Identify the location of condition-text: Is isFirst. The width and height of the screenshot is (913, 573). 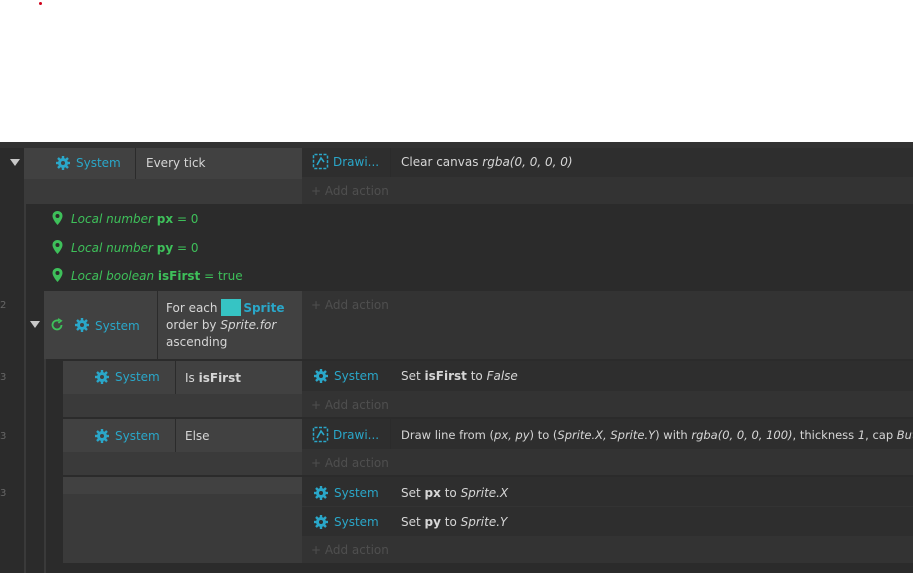
(213, 378).